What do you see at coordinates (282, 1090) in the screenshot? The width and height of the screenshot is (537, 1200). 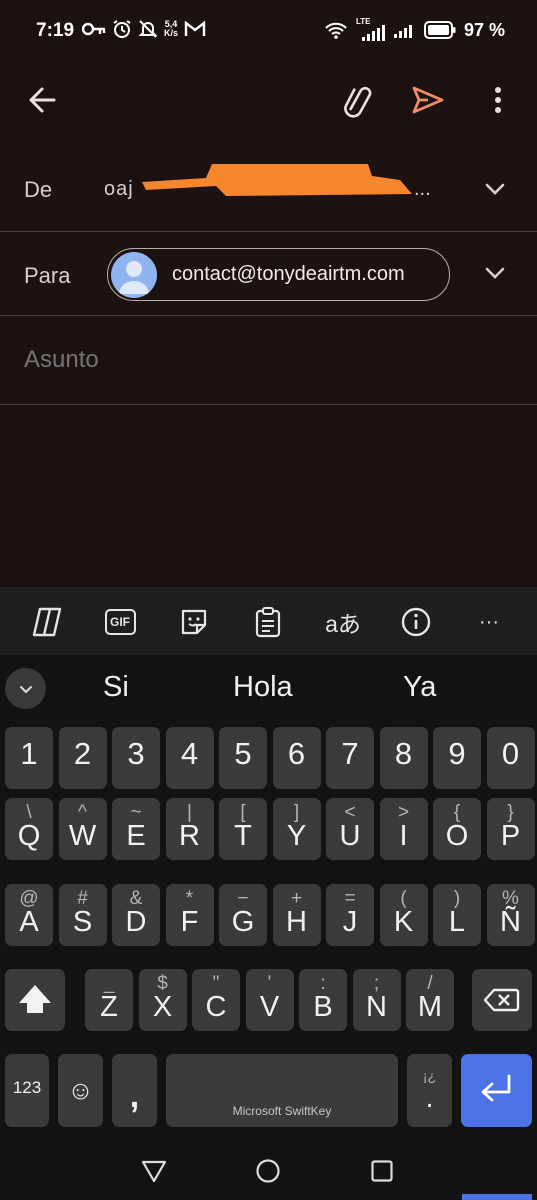 I see `space-key: Microsoft SwiftKey` at bounding box center [282, 1090].